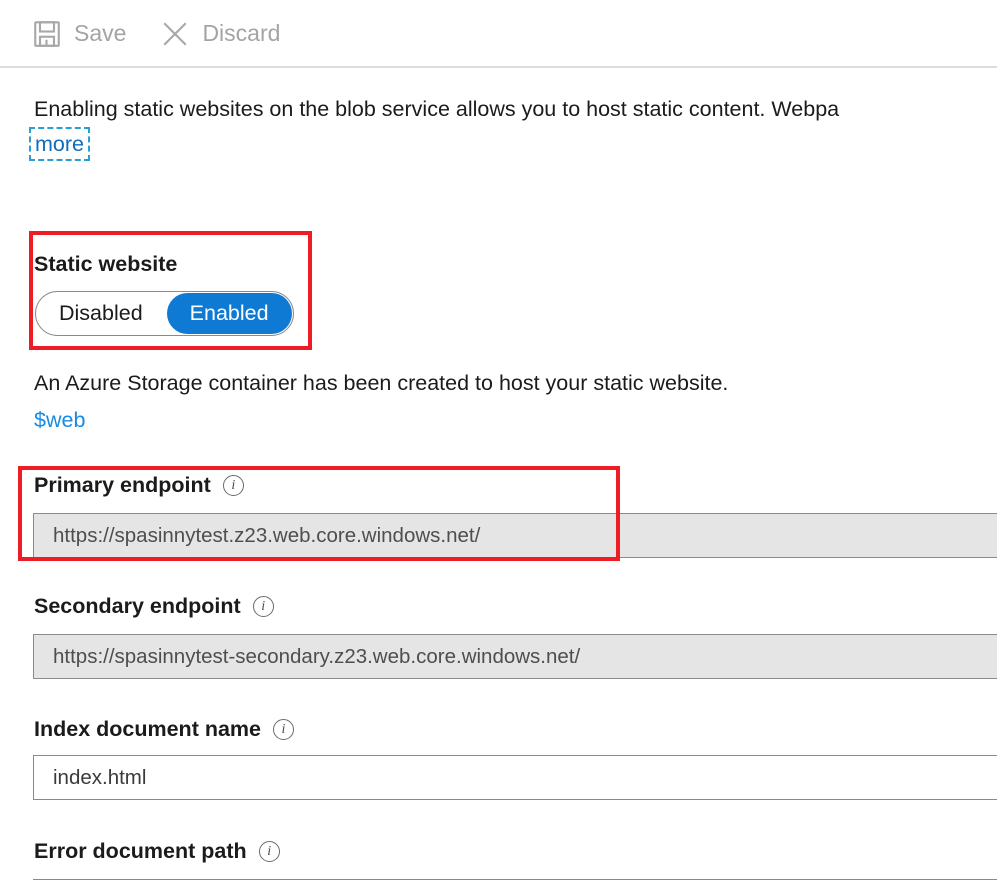 Image resolution: width=997 pixels, height=880 pixels. What do you see at coordinates (498, 33) in the screenshot?
I see `command-toolbar: Save Discard` at bounding box center [498, 33].